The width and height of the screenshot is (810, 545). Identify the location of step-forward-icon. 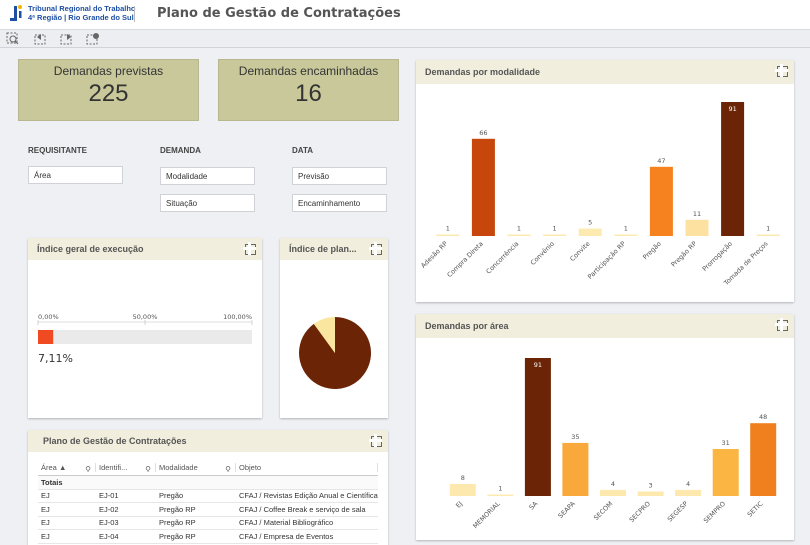
(67, 39).